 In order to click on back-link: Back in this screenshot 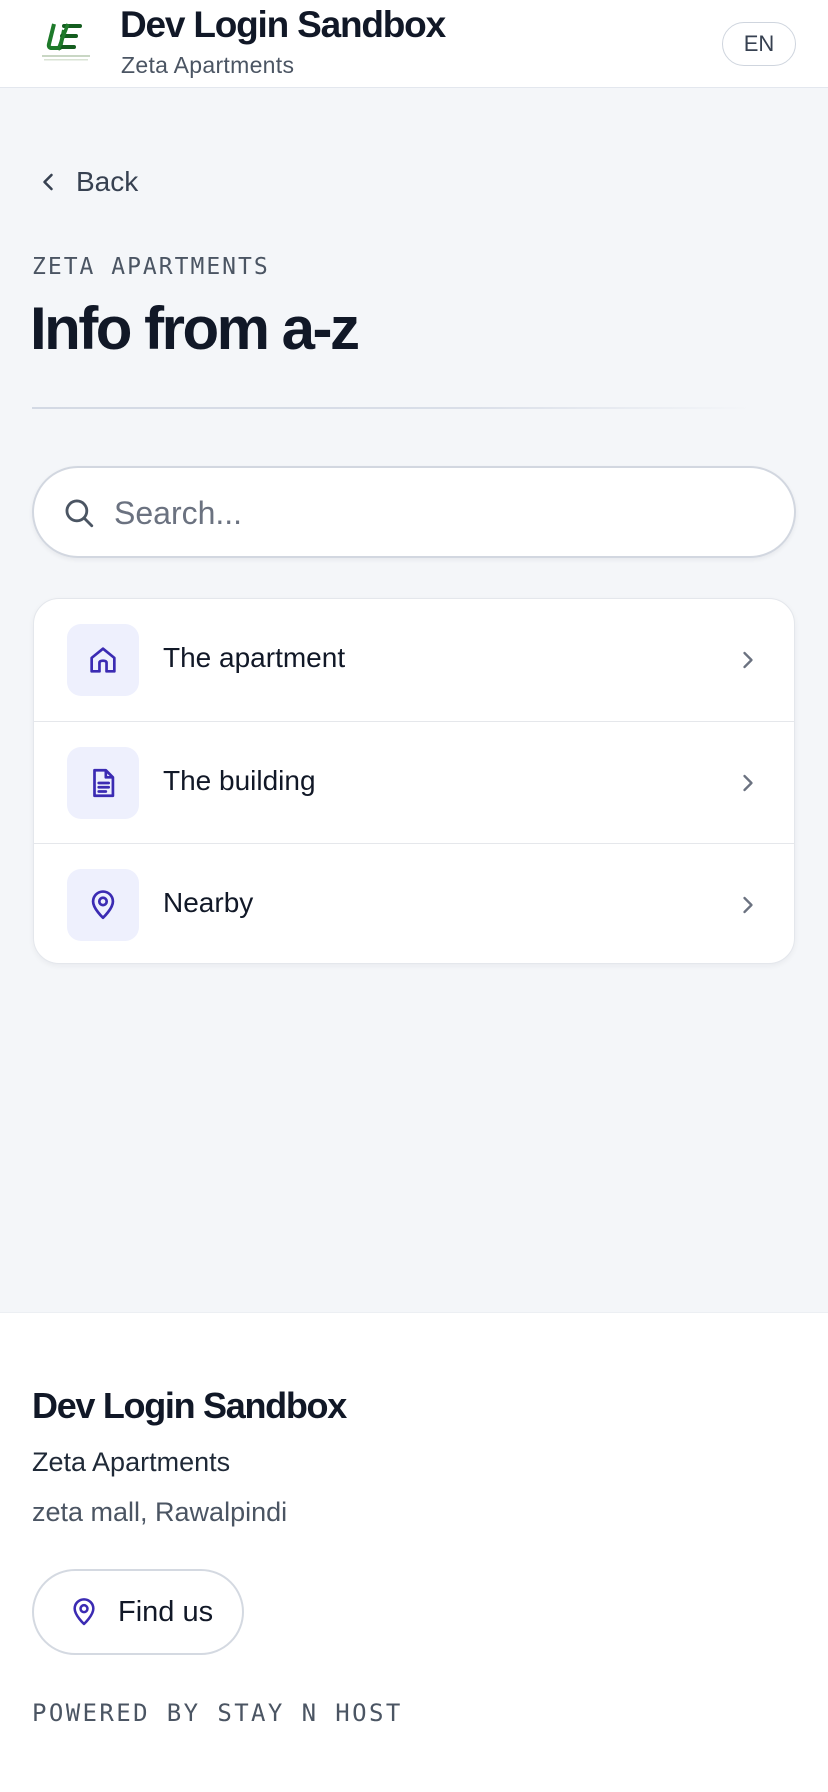, I will do `click(86, 182)`.